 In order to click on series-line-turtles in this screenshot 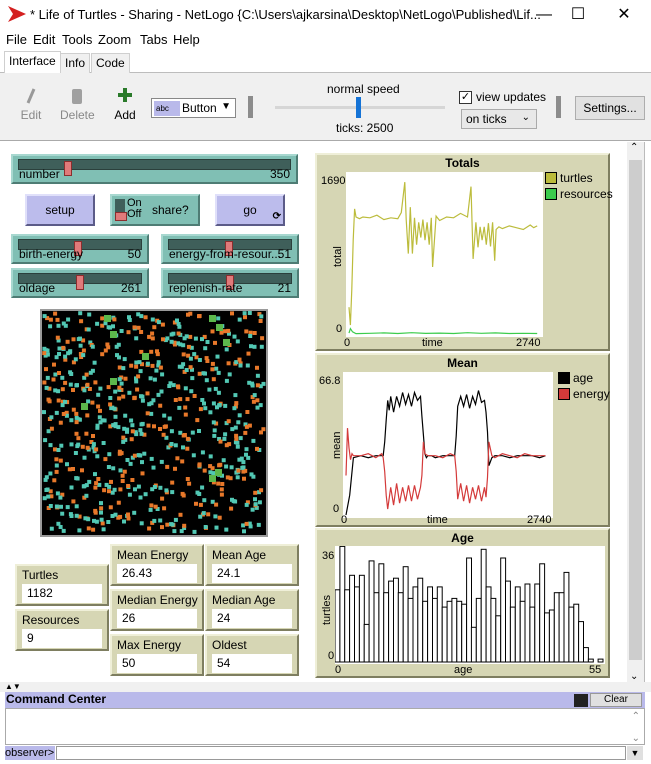, I will do `click(443, 254)`.